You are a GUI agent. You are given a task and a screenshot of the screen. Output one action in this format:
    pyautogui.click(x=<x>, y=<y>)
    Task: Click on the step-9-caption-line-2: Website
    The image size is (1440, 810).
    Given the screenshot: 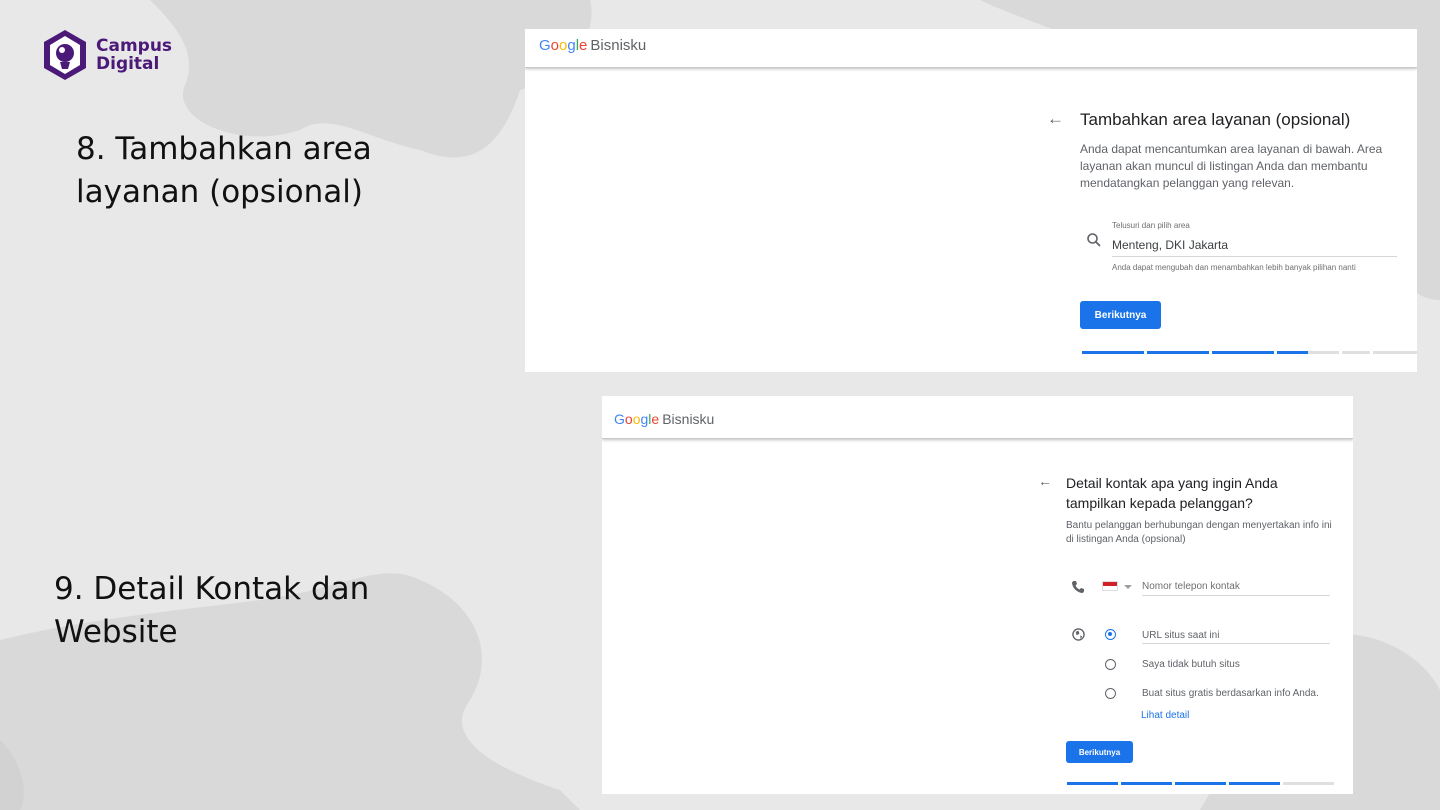 What is the action you would take?
    pyautogui.click(x=116, y=632)
    